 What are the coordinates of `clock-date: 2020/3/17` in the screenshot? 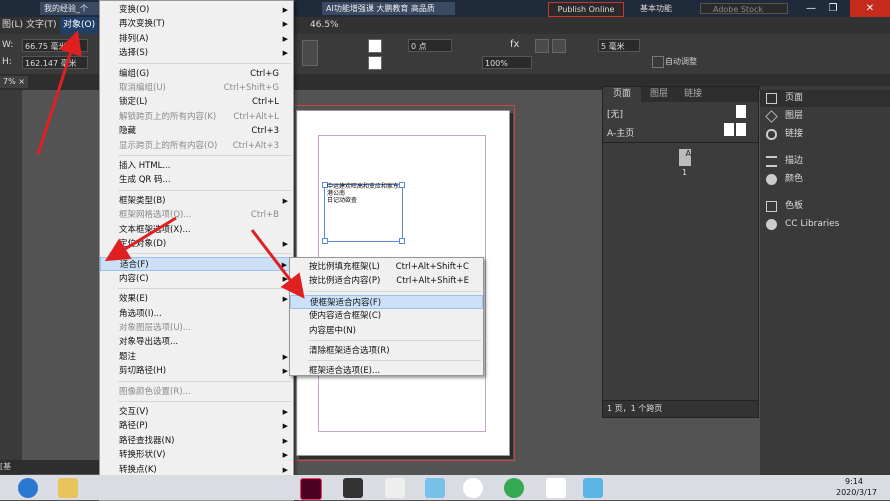 It's located at (857, 492).